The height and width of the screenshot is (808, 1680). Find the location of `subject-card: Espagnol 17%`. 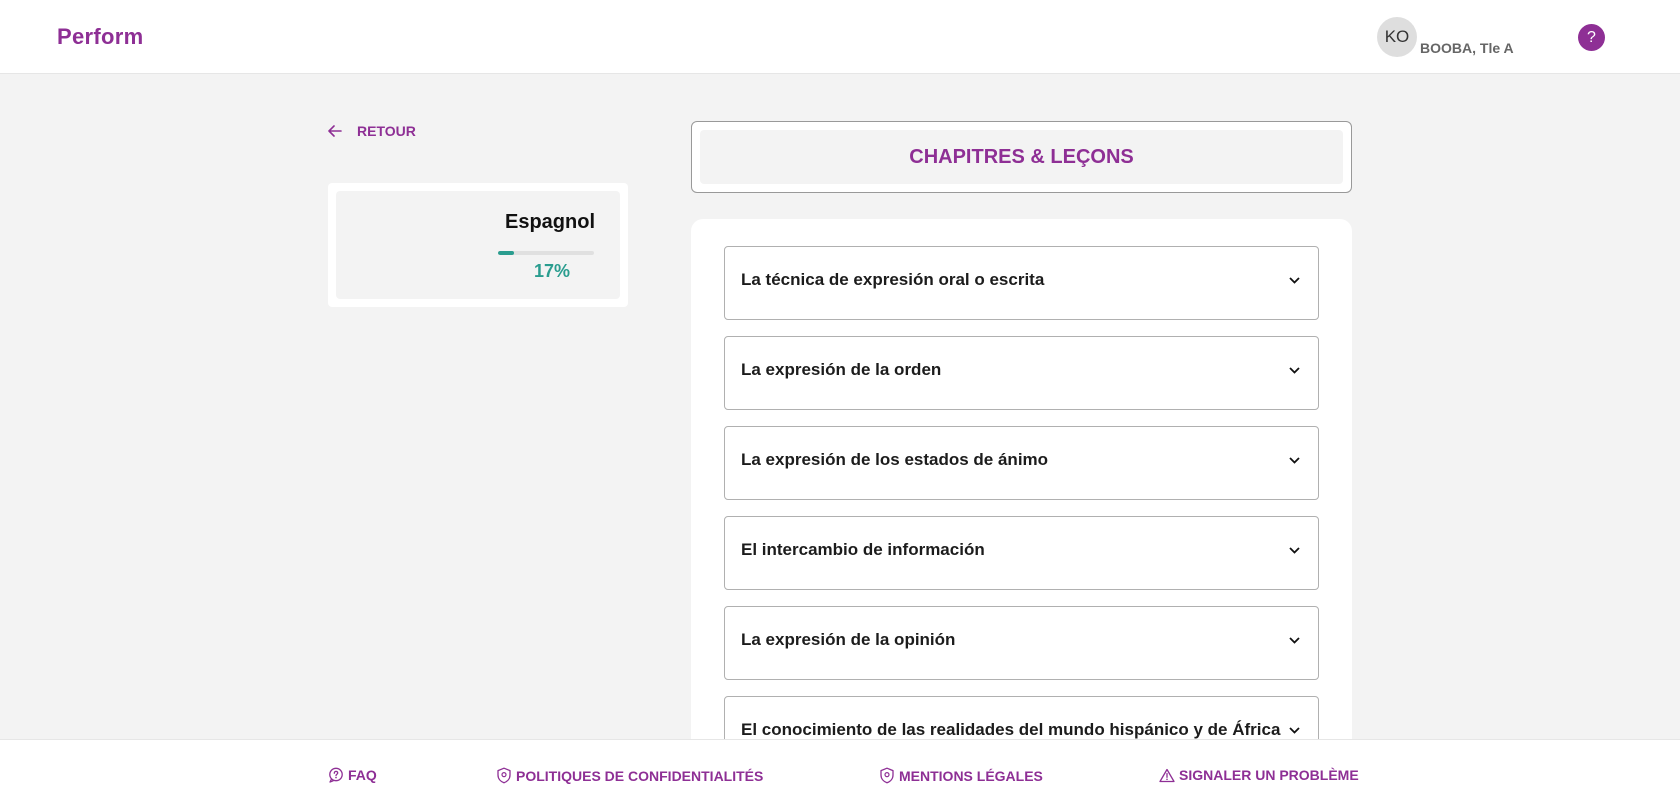

subject-card: Espagnol 17% is located at coordinates (478, 245).